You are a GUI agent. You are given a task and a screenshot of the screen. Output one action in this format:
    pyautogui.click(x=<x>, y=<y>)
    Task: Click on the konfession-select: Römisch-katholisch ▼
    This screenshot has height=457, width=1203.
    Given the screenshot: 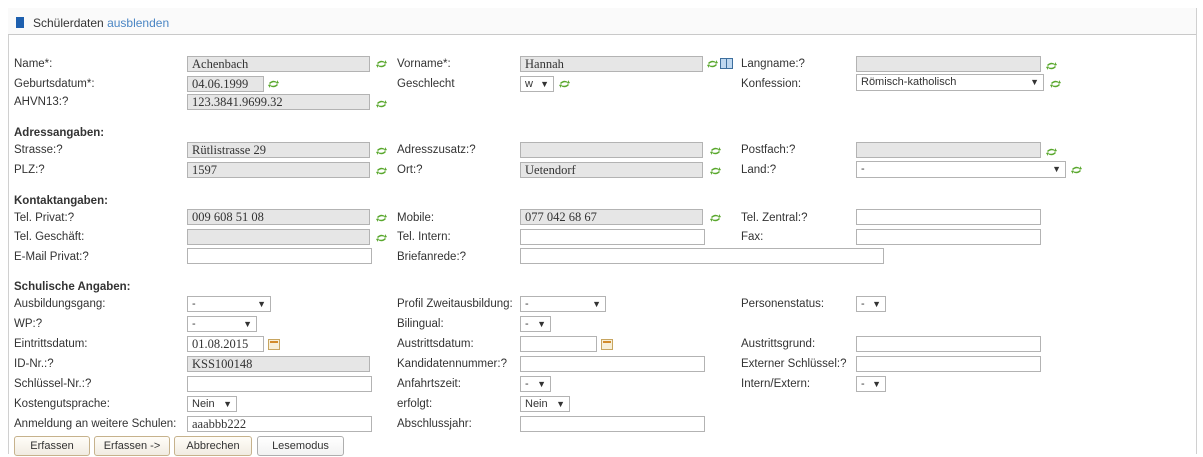 What is the action you would take?
    pyautogui.click(x=950, y=82)
    